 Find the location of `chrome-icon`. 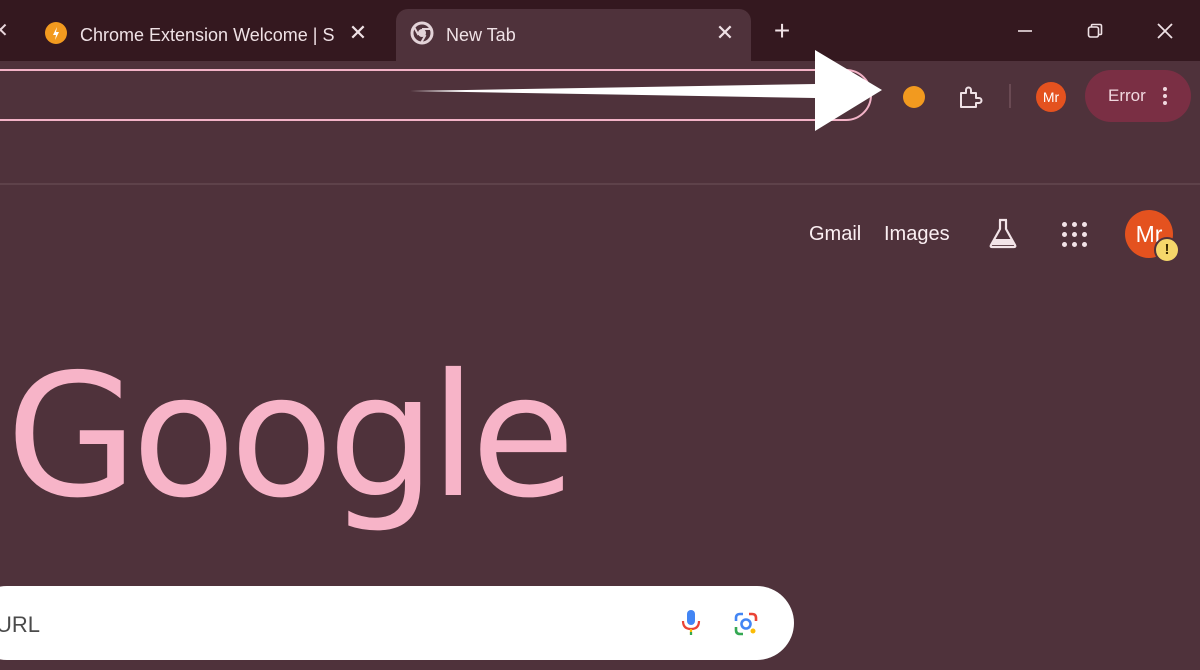

chrome-icon is located at coordinates (422, 35).